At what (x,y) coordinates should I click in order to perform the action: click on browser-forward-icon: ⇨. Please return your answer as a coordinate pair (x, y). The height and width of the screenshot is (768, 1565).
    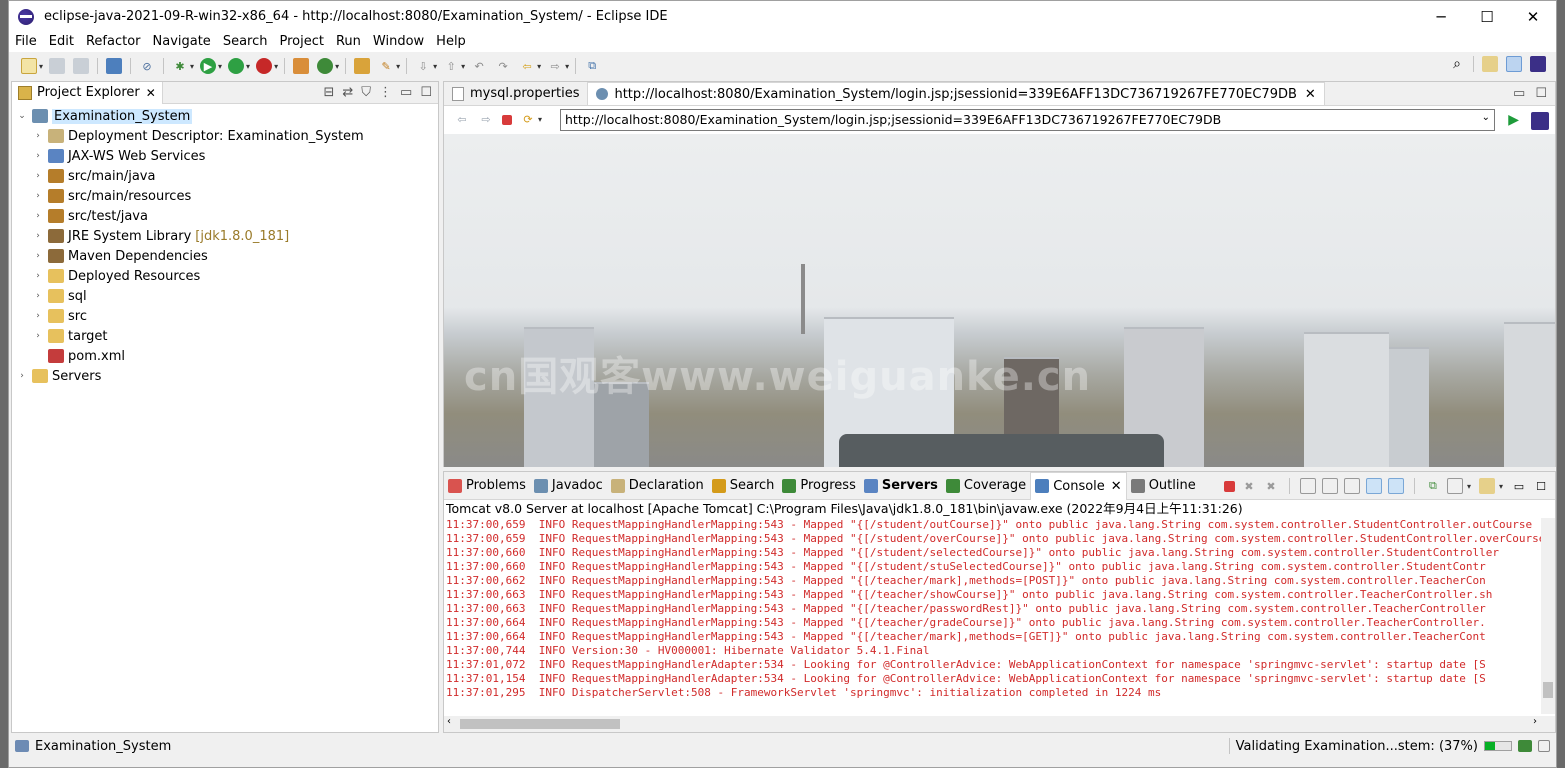
    Looking at the image, I should click on (486, 120).